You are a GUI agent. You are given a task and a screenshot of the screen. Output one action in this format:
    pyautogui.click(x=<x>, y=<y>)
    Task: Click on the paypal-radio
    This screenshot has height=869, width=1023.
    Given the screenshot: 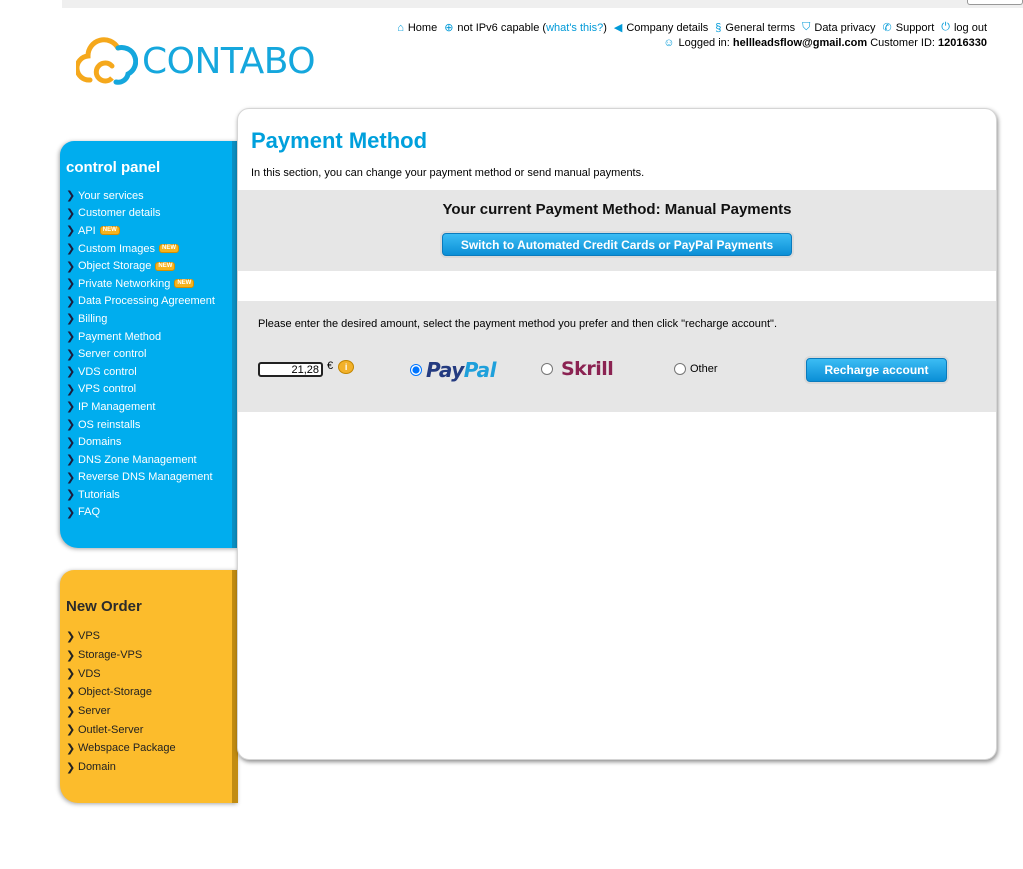 What is the action you would take?
    pyautogui.click(x=416, y=370)
    